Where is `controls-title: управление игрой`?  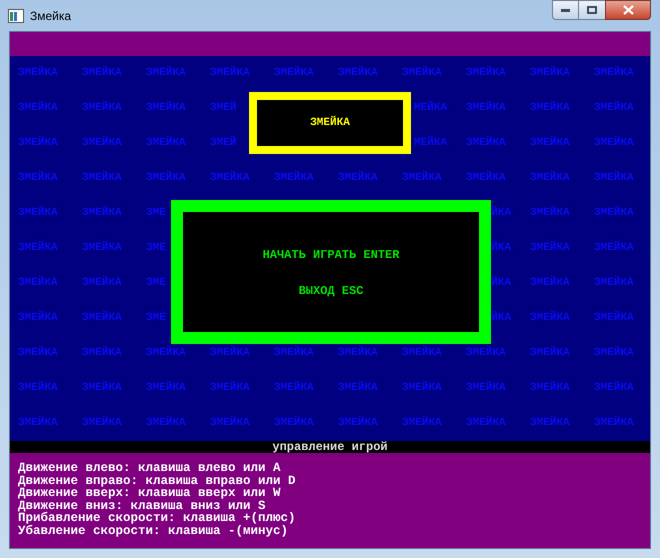 controls-title: управление игрой is located at coordinates (330, 447).